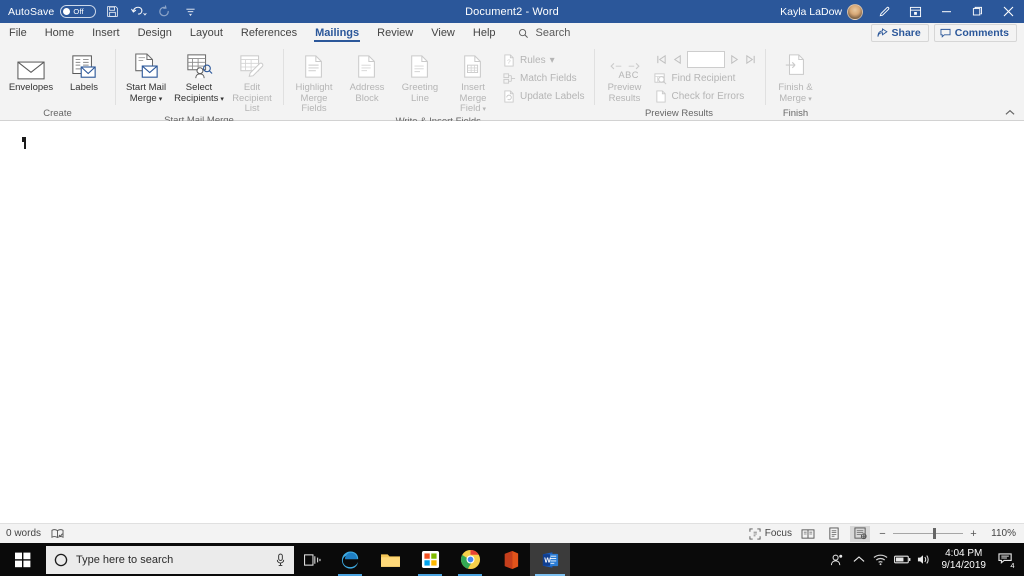 This screenshot has height=576, width=1024. I want to click on labels-button: Labels, so click(84, 70).